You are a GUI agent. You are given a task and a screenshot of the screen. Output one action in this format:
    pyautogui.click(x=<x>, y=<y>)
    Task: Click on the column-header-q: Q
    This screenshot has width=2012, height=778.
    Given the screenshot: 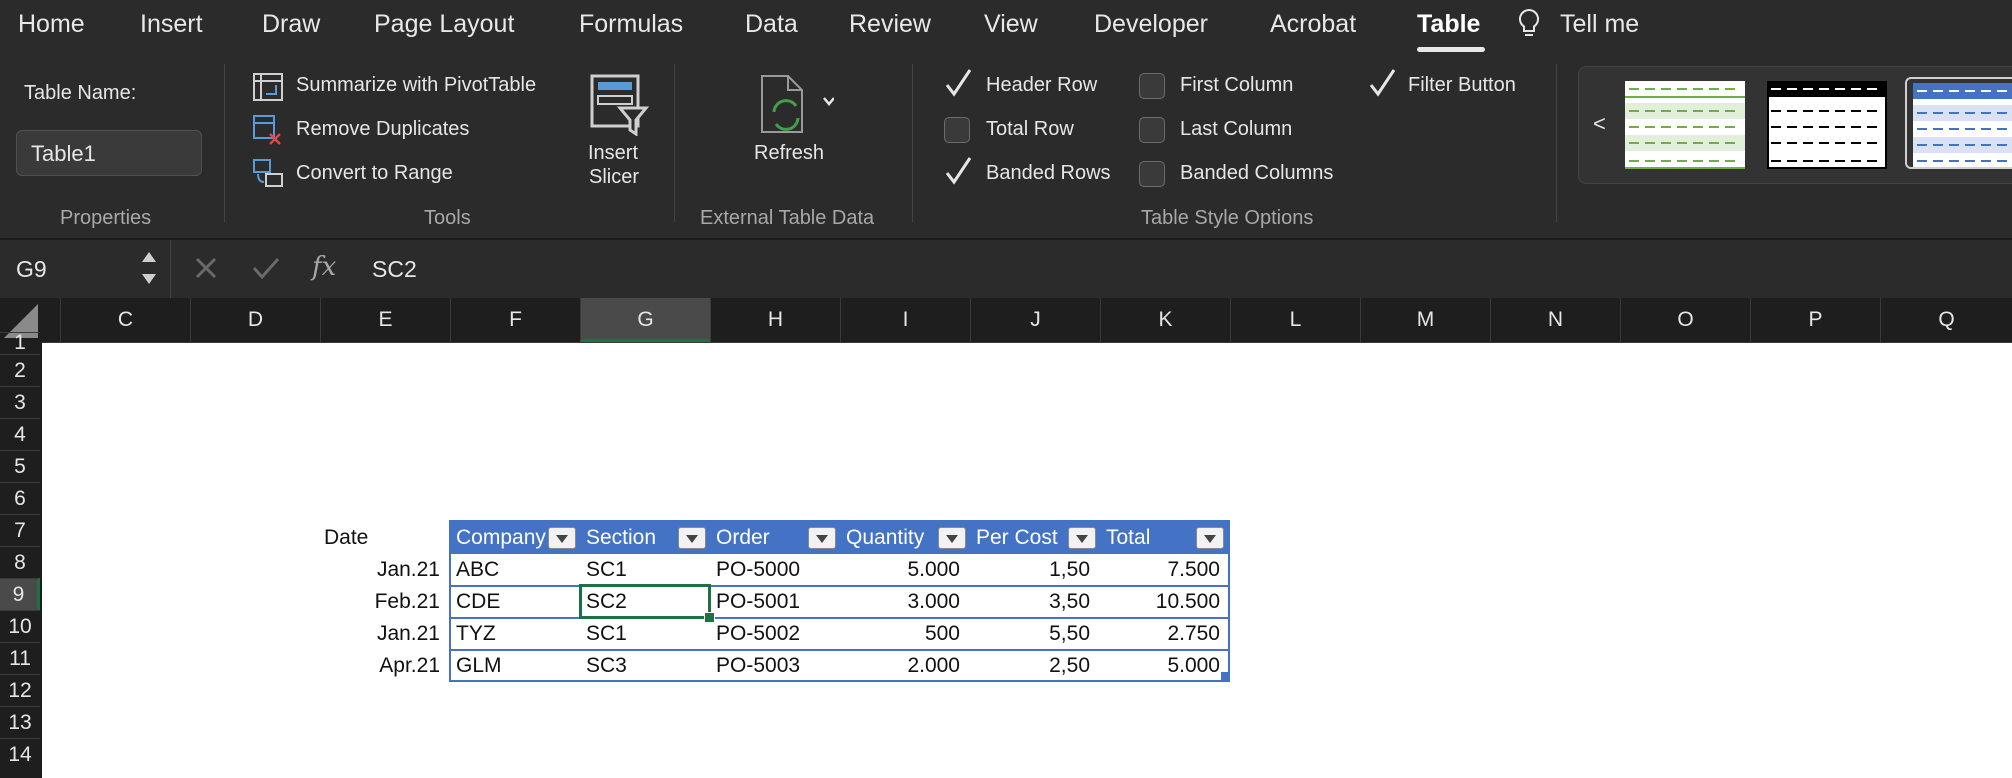 What is the action you would take?
    pyautogui.click(x=1946, y=320)
    